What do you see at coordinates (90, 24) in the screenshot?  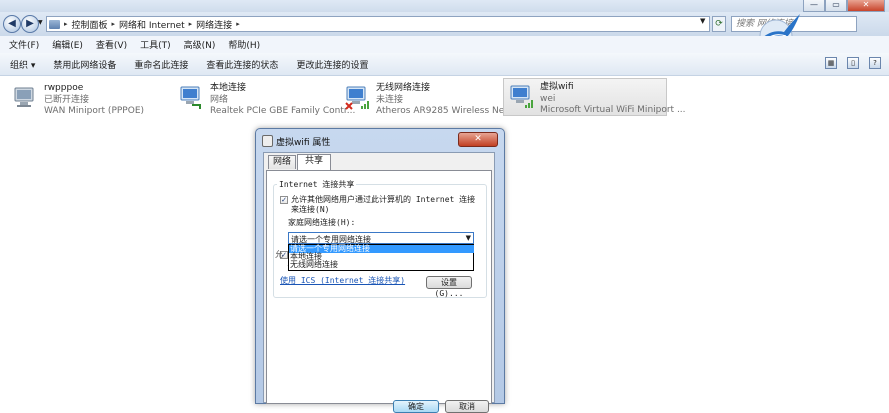 I see `breadcrumb-control-panel: 控制面板` at bounding box center [90, 24].